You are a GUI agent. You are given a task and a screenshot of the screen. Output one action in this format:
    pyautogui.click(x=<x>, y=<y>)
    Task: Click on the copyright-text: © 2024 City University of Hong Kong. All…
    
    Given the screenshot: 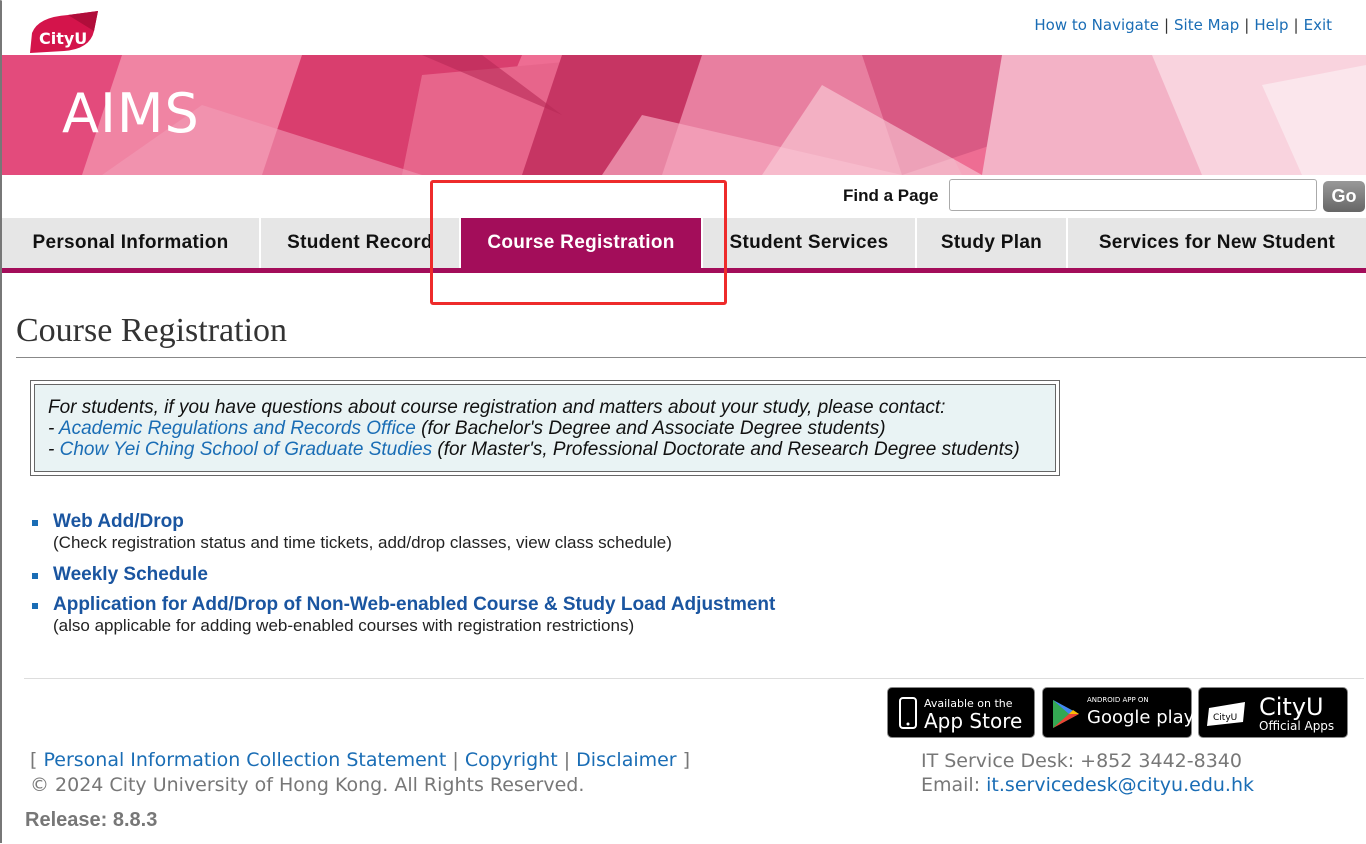 What is the action you would take?
    pyautogui.click(x=307, y=785)
    